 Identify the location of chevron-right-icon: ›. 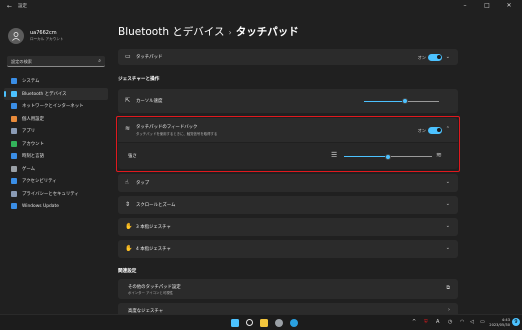
(449, 310).